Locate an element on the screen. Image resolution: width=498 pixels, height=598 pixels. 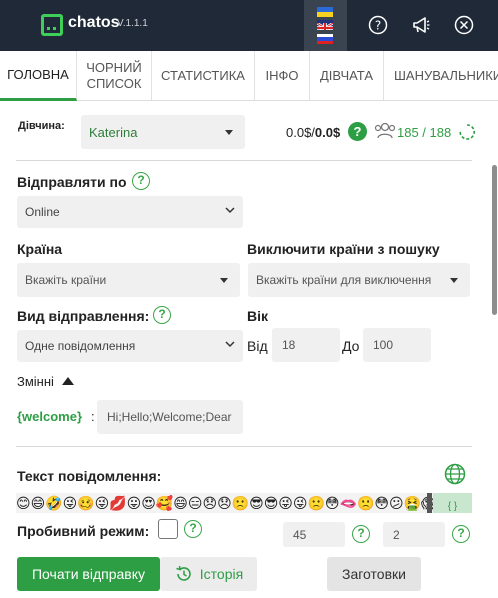
globe-icon is located at coordinates (455, 476).